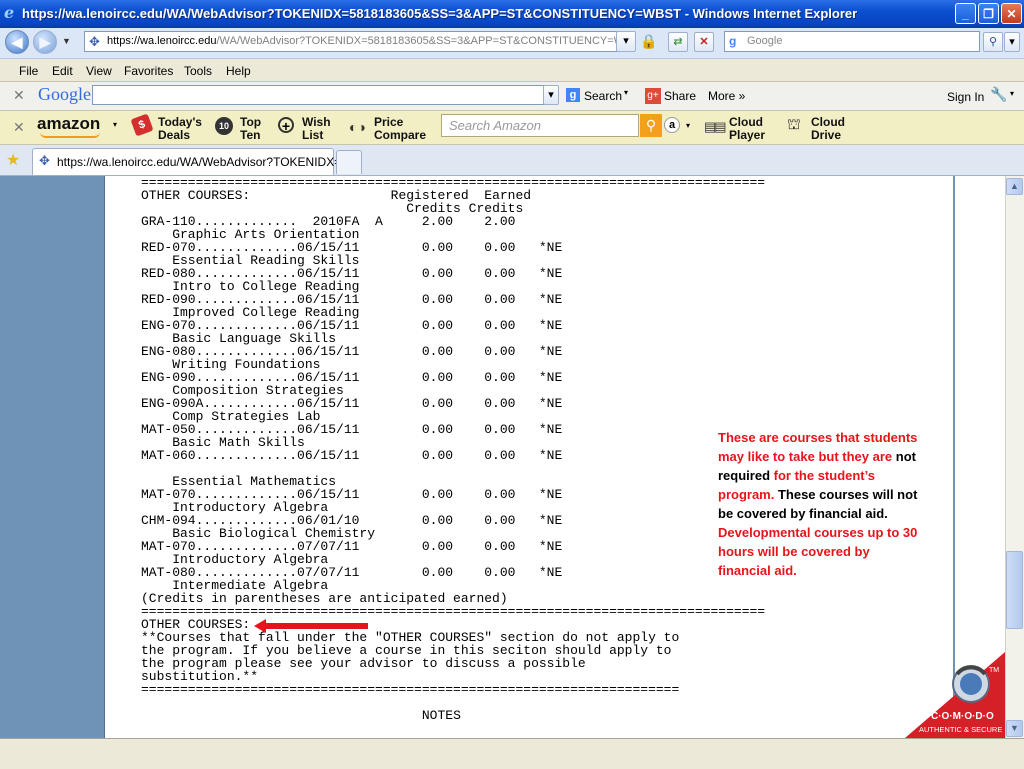 This screenshot has height=769, width=1024. What do you see at coordinates (148, 71) in the screenshot?
I see `menu-favorites: Favorites` at bounding box center [148, 71].